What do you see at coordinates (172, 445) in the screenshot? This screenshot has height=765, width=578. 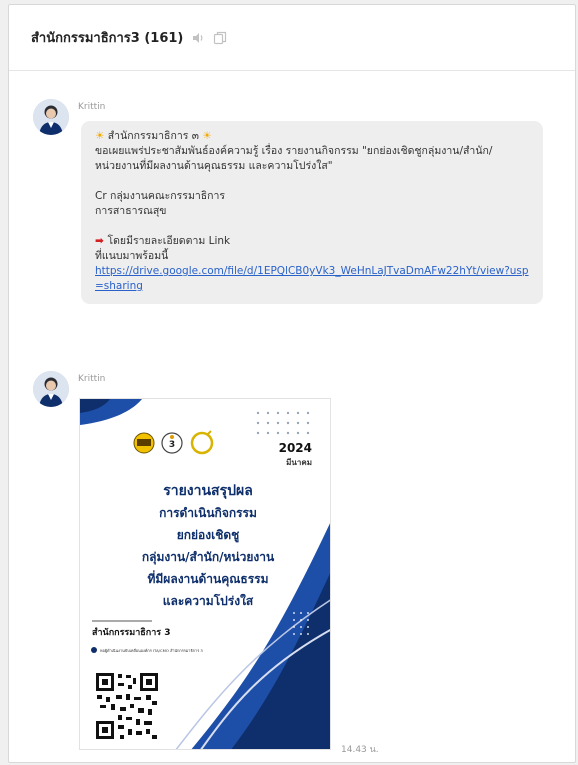 I see `badge-number: 3` at bounding box center [172, 445].